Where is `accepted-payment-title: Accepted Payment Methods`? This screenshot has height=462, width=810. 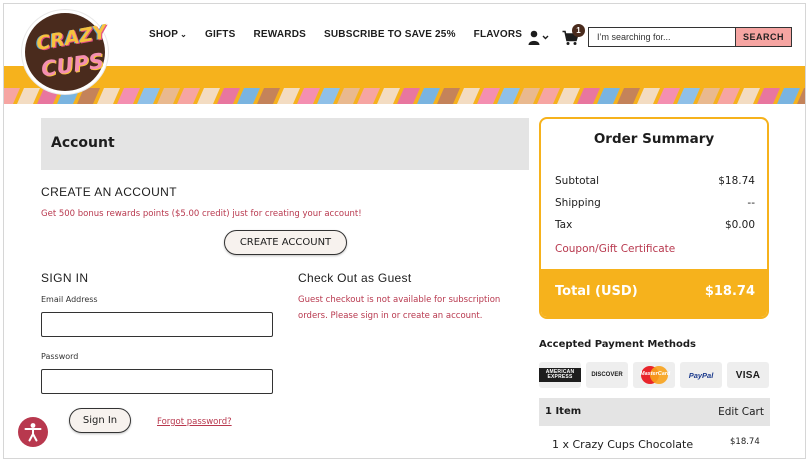
accepted-payment-title: Accepted Payment Methods is located at coordinates (617, 344).